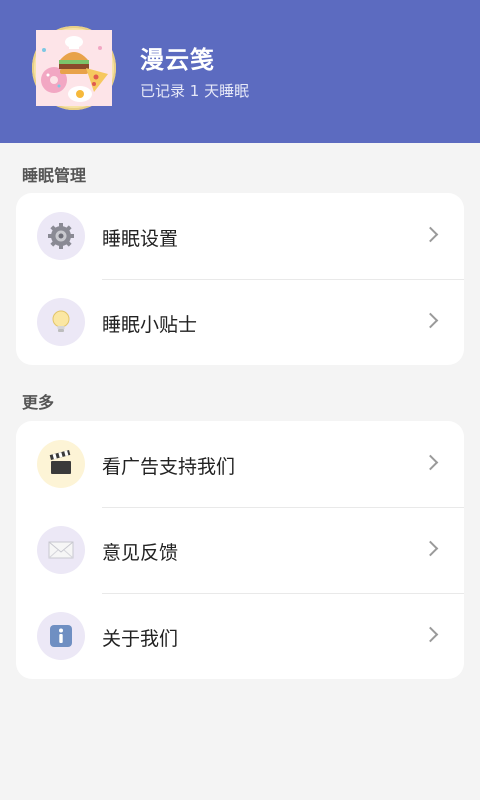 The image size is (480, 800). What do you see at coordinates (61, 550) in the screenshot?
I see `envelope-icon` at bounding box center [61, 550].